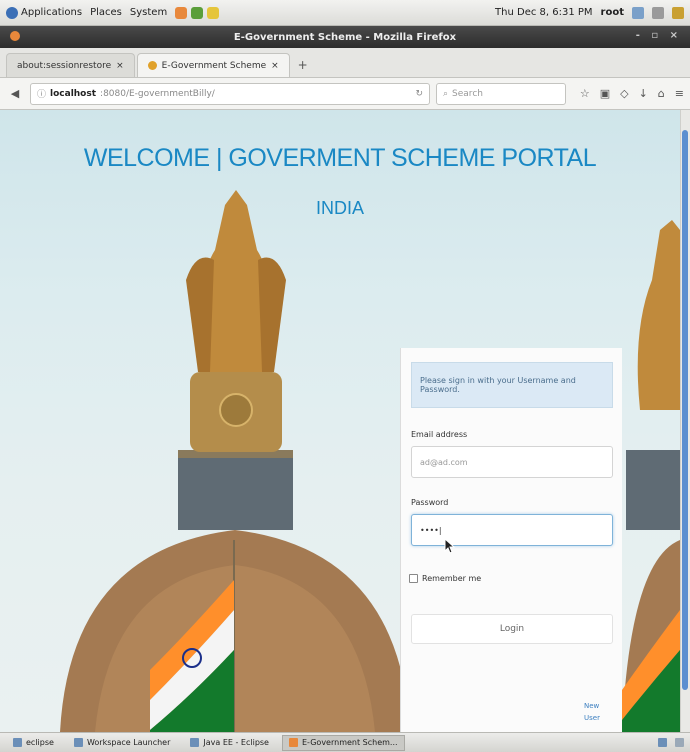 The width and height of the screenshot is (690, 752). I want to click on taskbar-item-eclipse: eclipse, so click(33, 743).